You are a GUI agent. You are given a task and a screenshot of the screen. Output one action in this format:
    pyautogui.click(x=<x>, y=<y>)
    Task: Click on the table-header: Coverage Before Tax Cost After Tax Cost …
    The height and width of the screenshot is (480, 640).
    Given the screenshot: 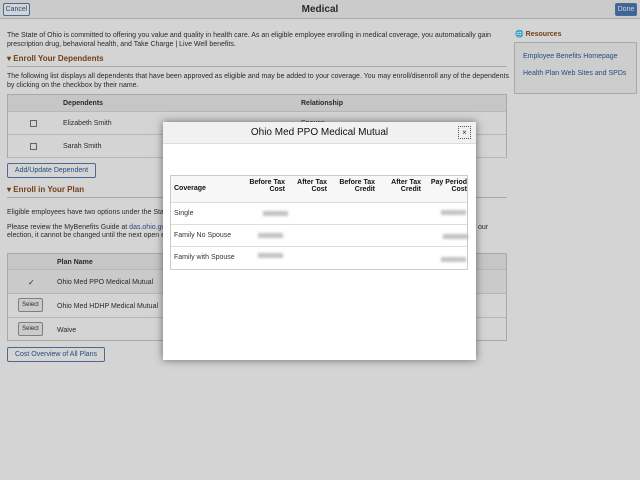 What is the action you would take?
    pyautogui.click(x=319, y=189)
    